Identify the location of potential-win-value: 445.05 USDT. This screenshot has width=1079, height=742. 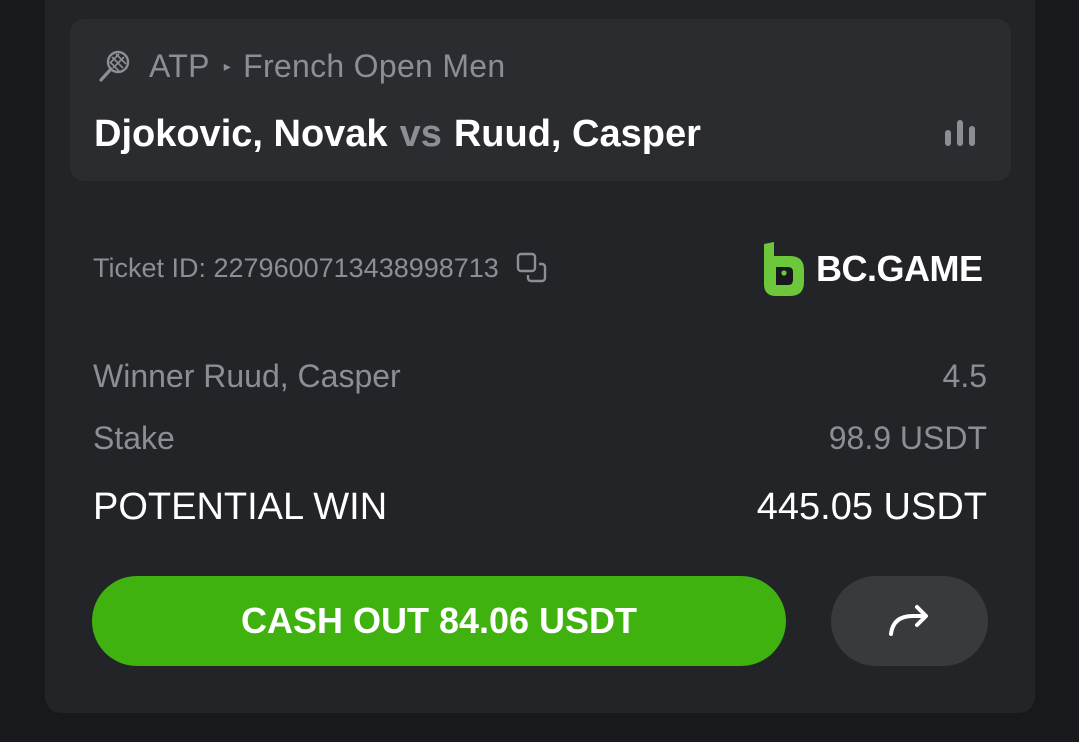
(871, 506).